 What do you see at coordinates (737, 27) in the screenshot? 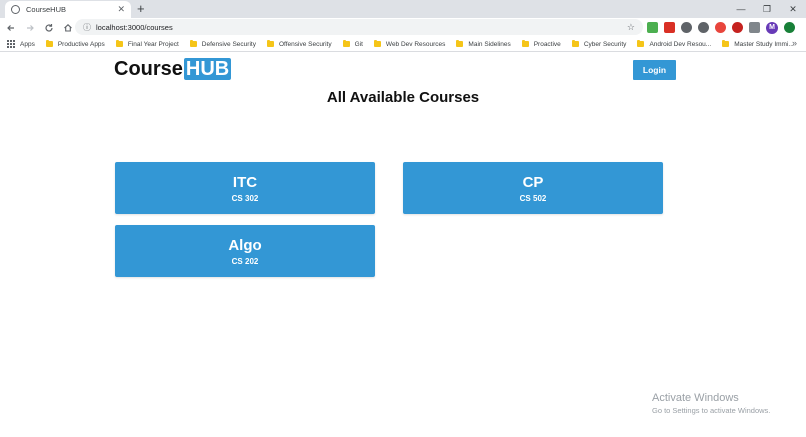
I see `stop-extension-icon` at bounding box center [737, 27].